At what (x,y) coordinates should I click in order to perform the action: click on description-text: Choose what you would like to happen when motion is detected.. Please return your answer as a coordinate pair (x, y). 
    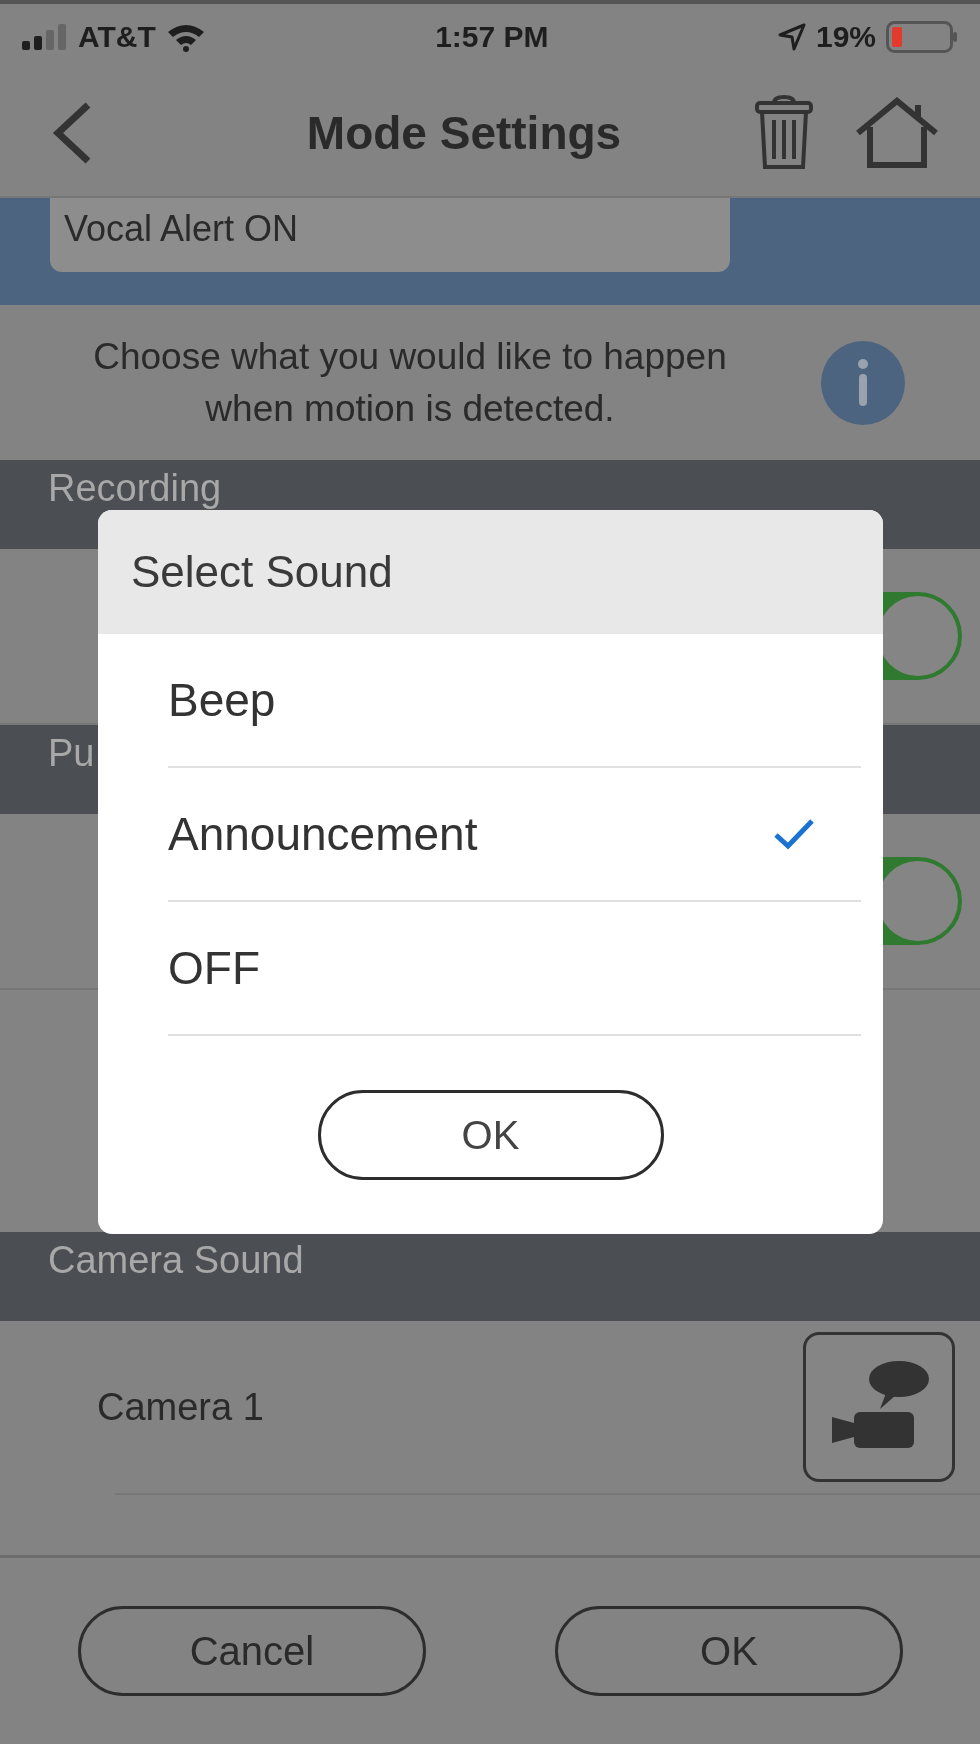
    Looking at the image, I should click on (410, 382).